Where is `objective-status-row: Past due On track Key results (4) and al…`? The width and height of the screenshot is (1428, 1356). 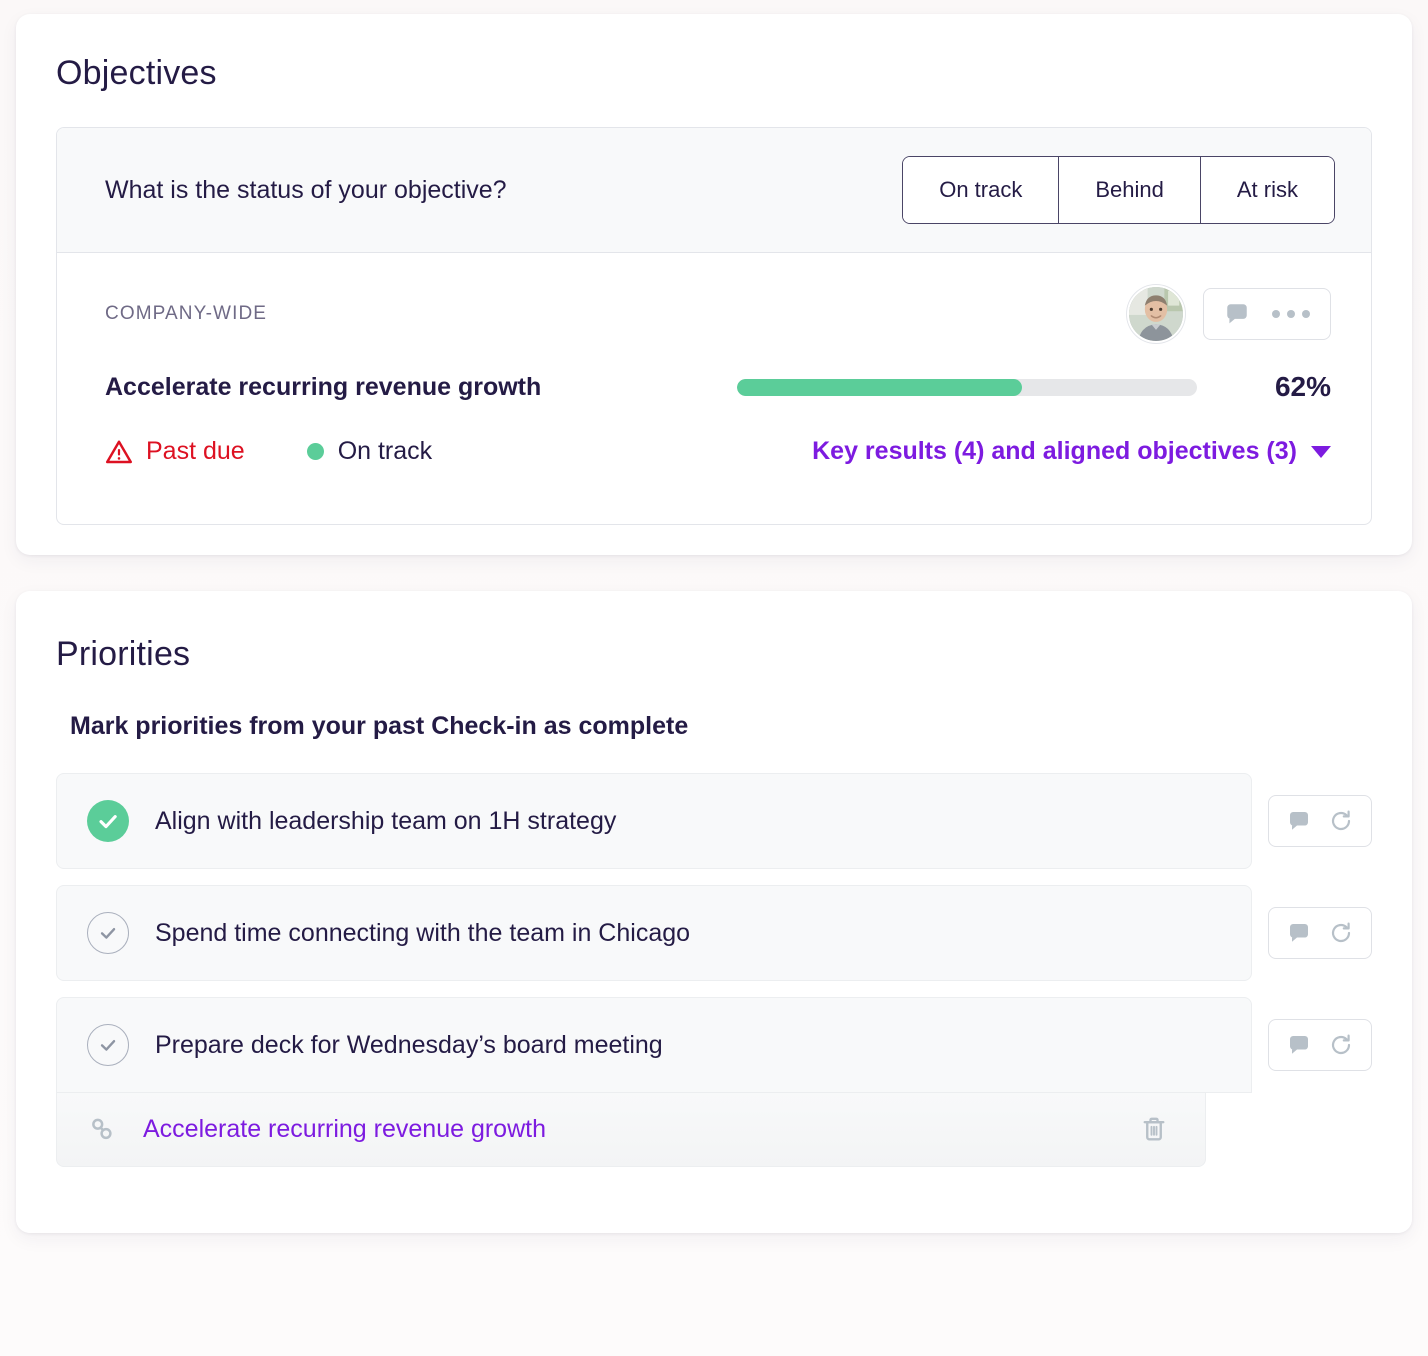
objective-status-row: Past due On track Key results (4) and al… is located at coordinates (718, 451).